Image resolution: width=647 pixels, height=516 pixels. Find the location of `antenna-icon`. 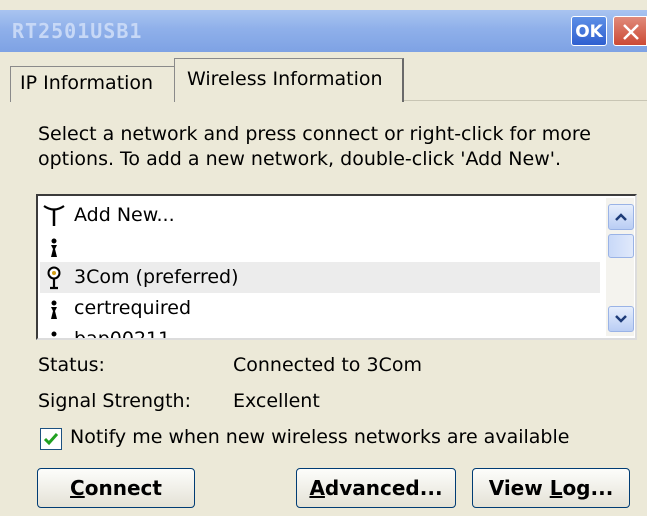

antenna-icon is located at coordinates (54, 215).